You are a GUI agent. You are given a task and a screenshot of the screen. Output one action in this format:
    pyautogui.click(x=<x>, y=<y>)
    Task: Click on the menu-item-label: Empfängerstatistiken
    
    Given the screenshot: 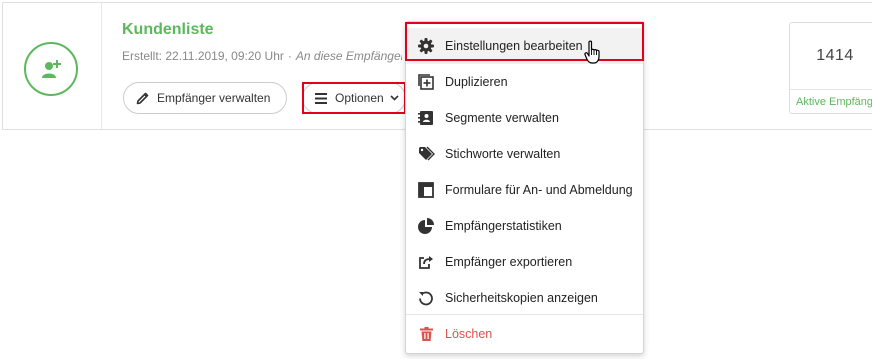 What is the action you would take?
    pyautogui.click(x=503, y=226)
    